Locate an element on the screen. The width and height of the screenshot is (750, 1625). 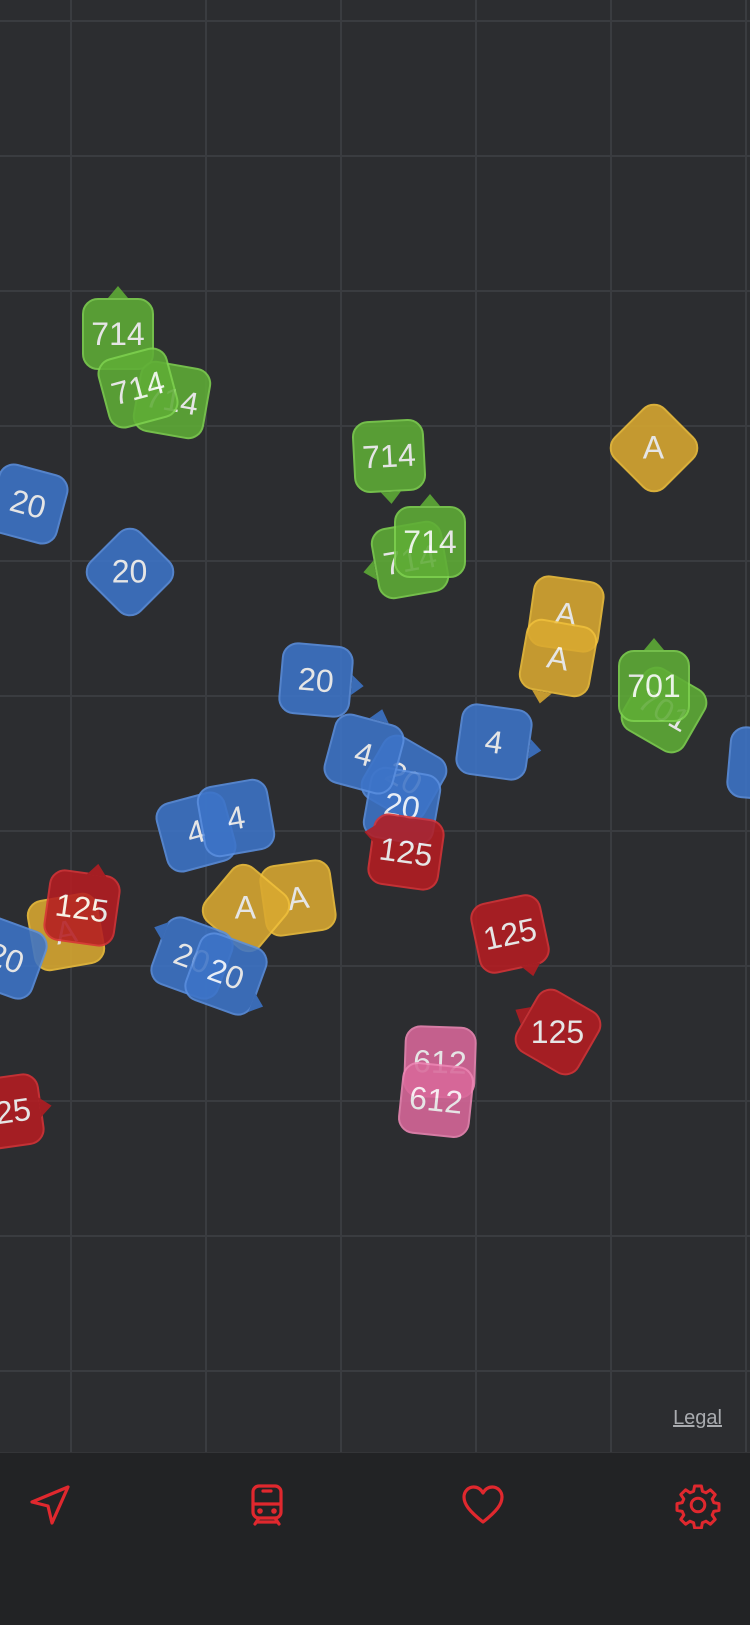
gear-icon is located at coordinates (698, 1507).